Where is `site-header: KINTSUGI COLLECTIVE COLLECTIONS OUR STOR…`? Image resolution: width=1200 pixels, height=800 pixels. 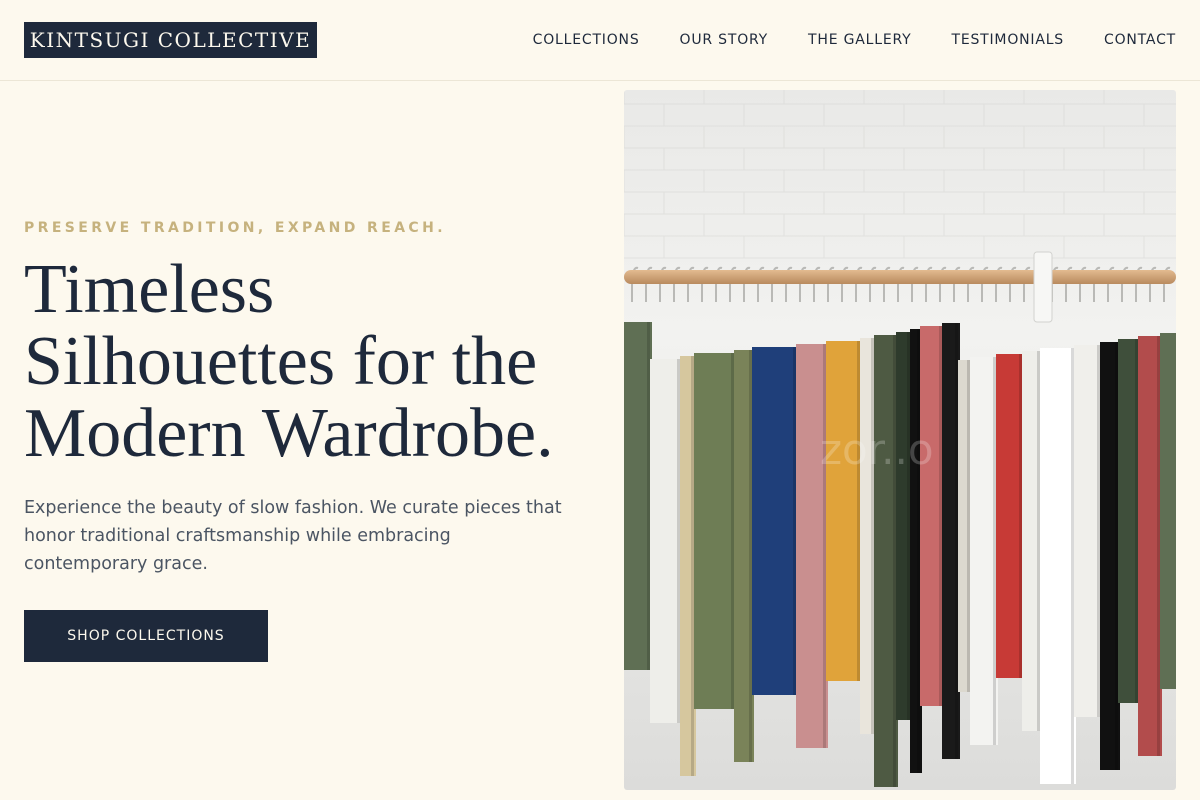 site-header: KINTSUGI COLLECTIVE COLLECTIONS OUR STOR… is located at coordinates (600, 40).